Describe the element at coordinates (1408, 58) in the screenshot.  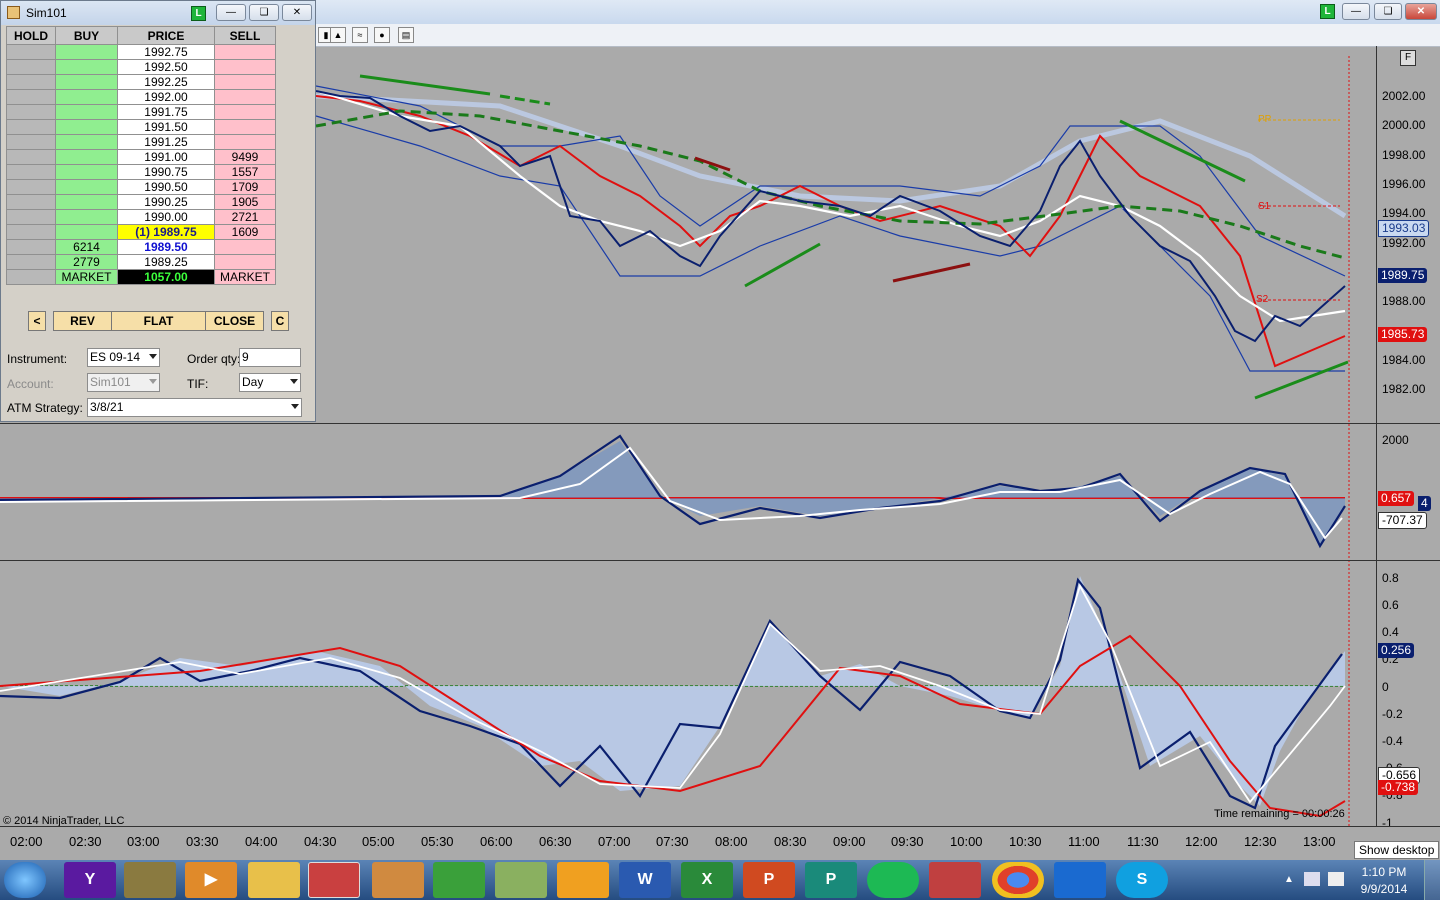
I see `f-button: F` at that location.